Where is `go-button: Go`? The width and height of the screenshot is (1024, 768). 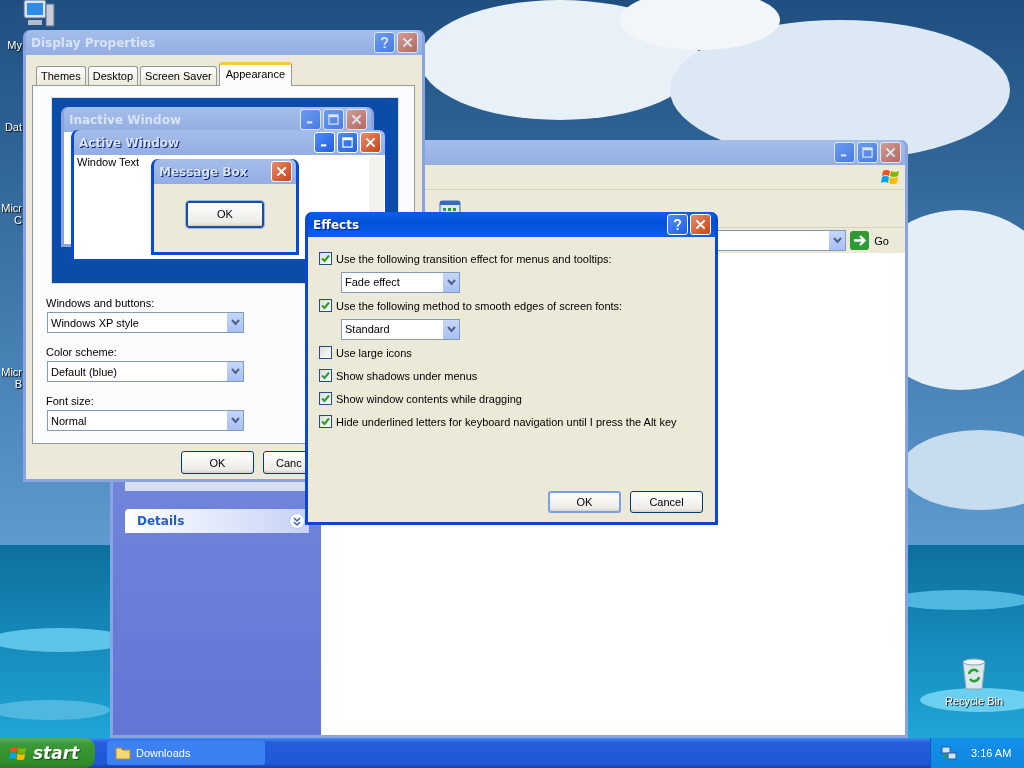
go-button: Go is located at coordinates (873, 240).